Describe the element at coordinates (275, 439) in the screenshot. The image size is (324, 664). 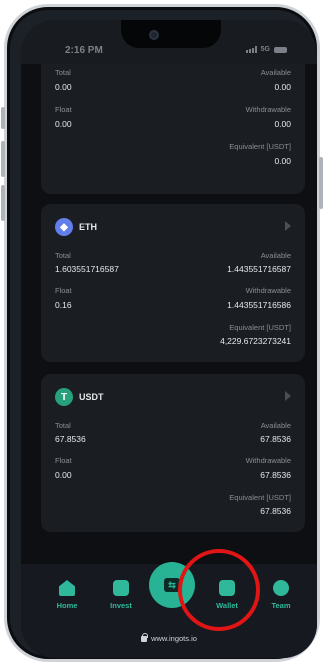
I see `available-value: 67.8536` at that location.